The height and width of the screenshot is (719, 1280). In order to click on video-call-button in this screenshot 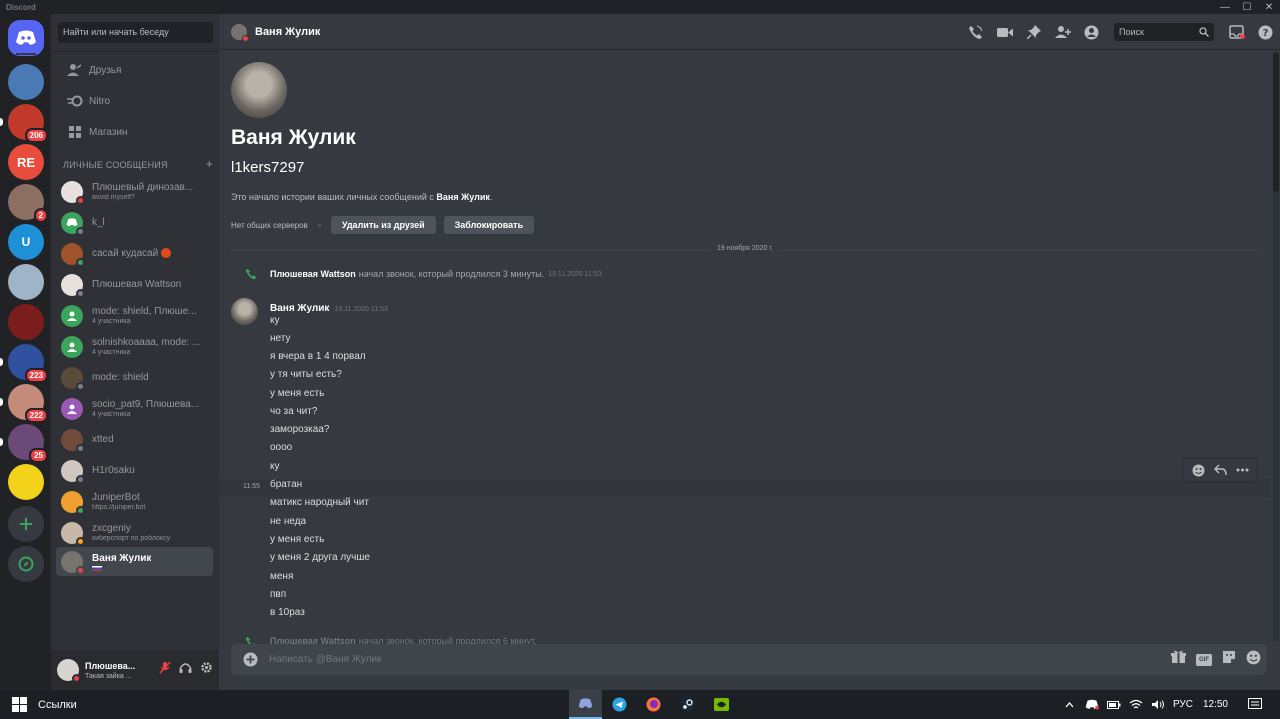, I will do `click(1004, 32)`.